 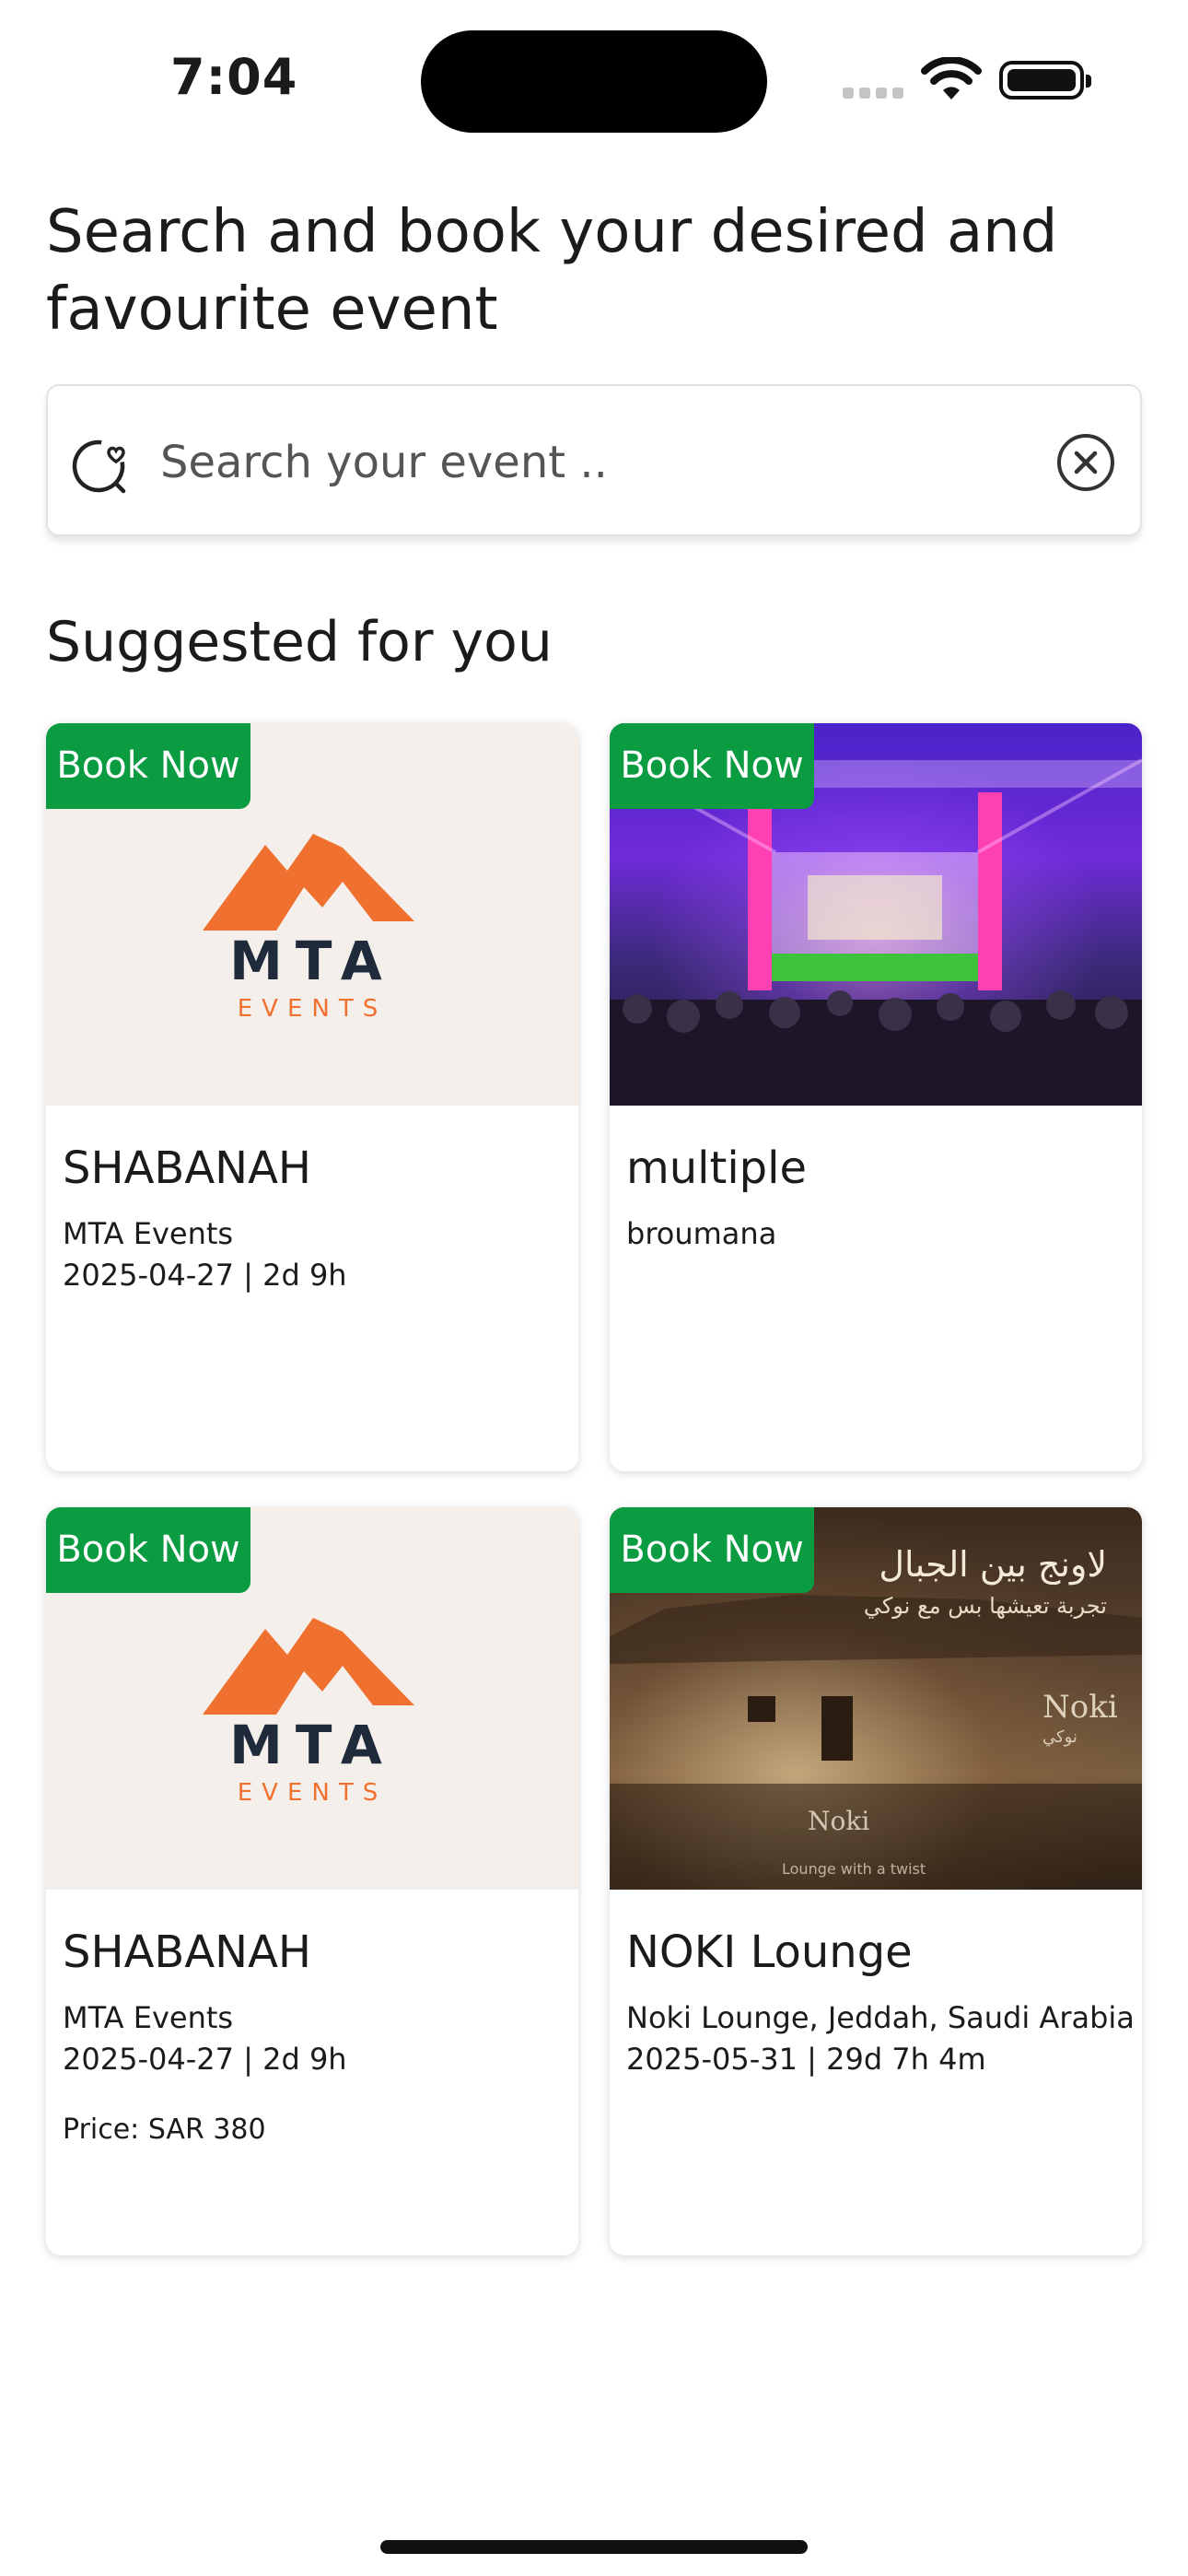 I want to click on search-heart-icon, so click(x=99, y=466).